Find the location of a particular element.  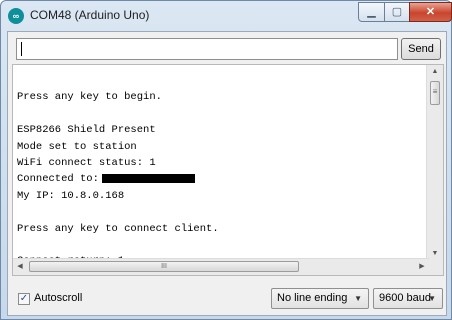

text-caret is located at coordinates (21, 49).